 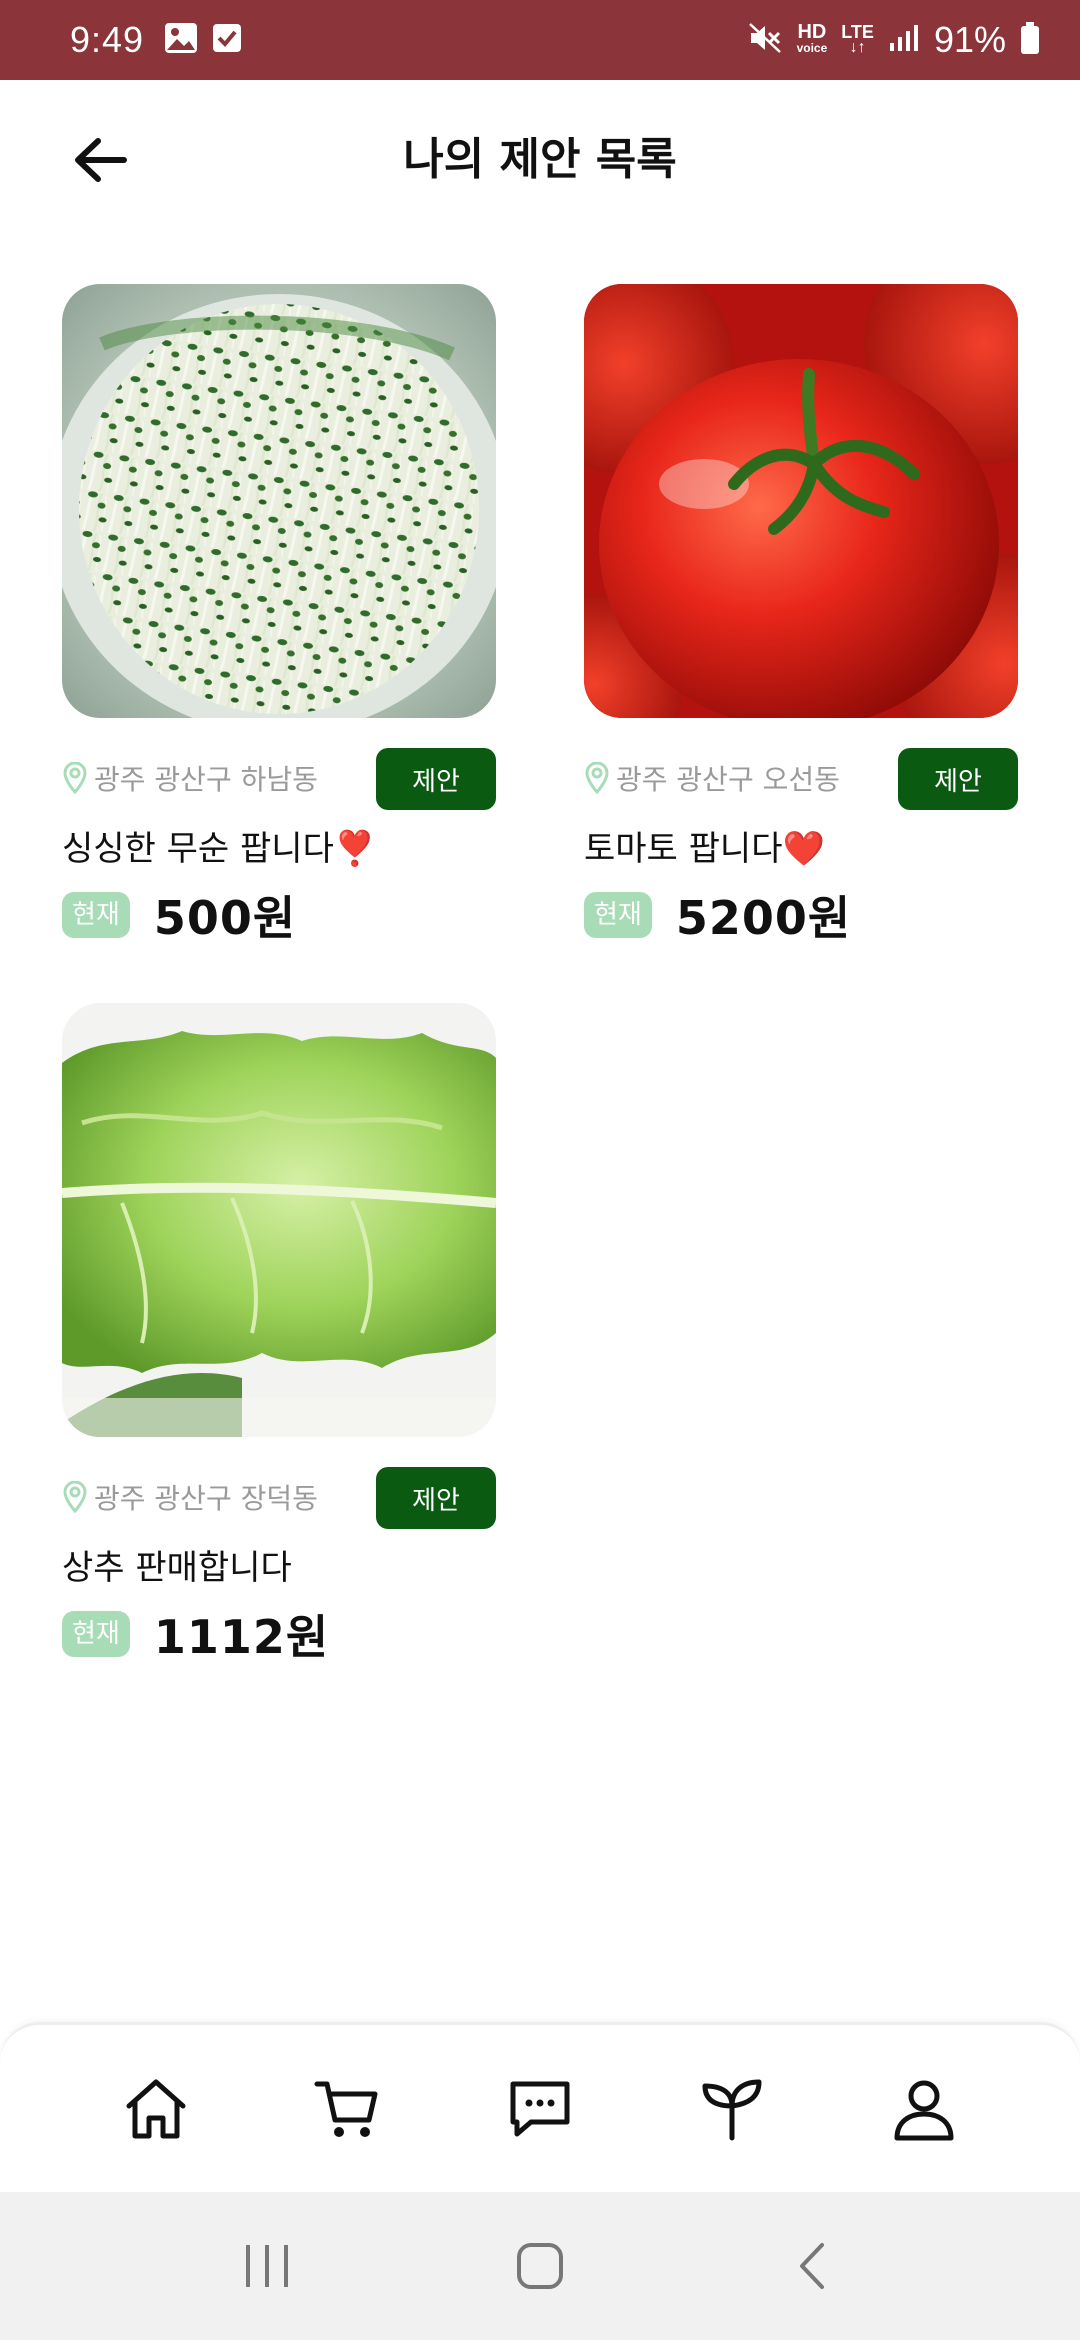 I want to click on location-label: 광주 광산구 장덕동, so click(x=190, y=1497).